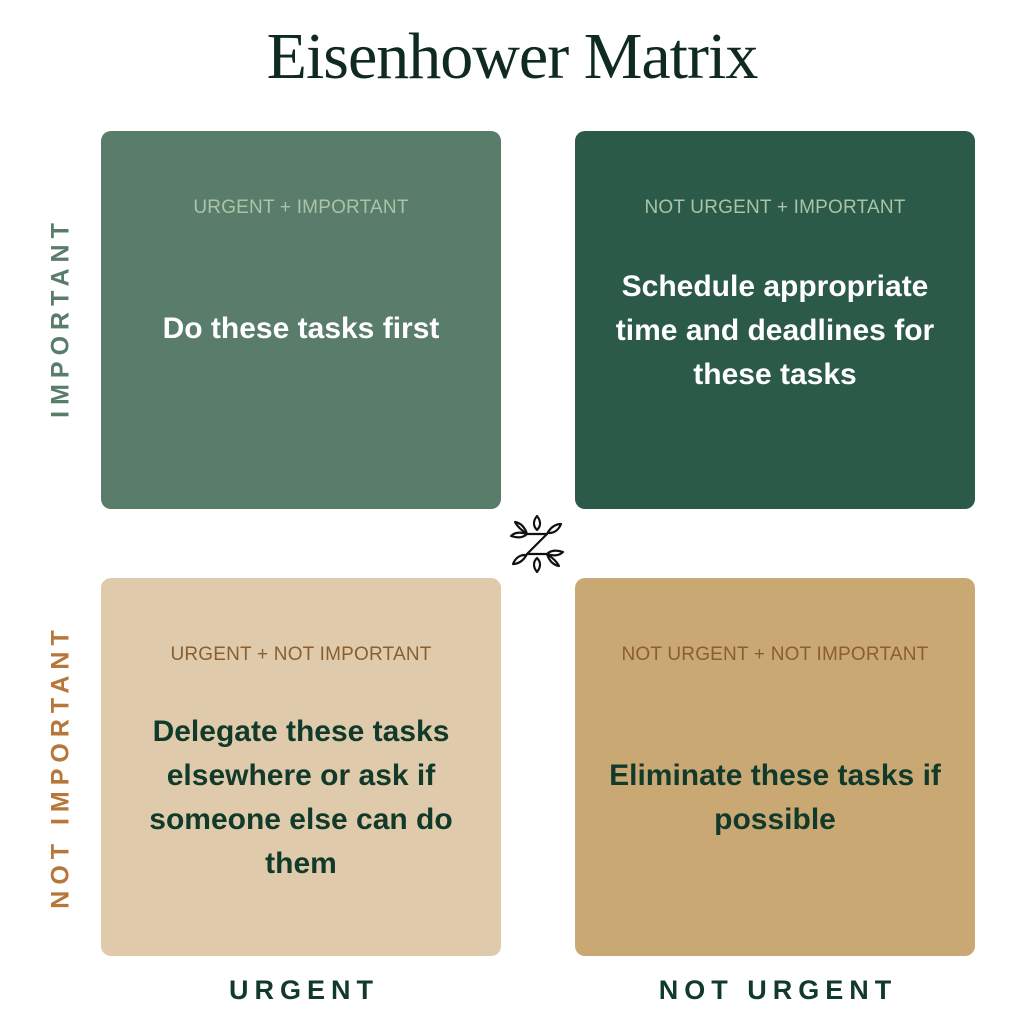 The height and width of the screenshot is (1024, 1024). What do you see at coordinates (512, 56) in the screenshot?
I see `page-title: Eisenhower Matrix` at bounding box center [512, 56].